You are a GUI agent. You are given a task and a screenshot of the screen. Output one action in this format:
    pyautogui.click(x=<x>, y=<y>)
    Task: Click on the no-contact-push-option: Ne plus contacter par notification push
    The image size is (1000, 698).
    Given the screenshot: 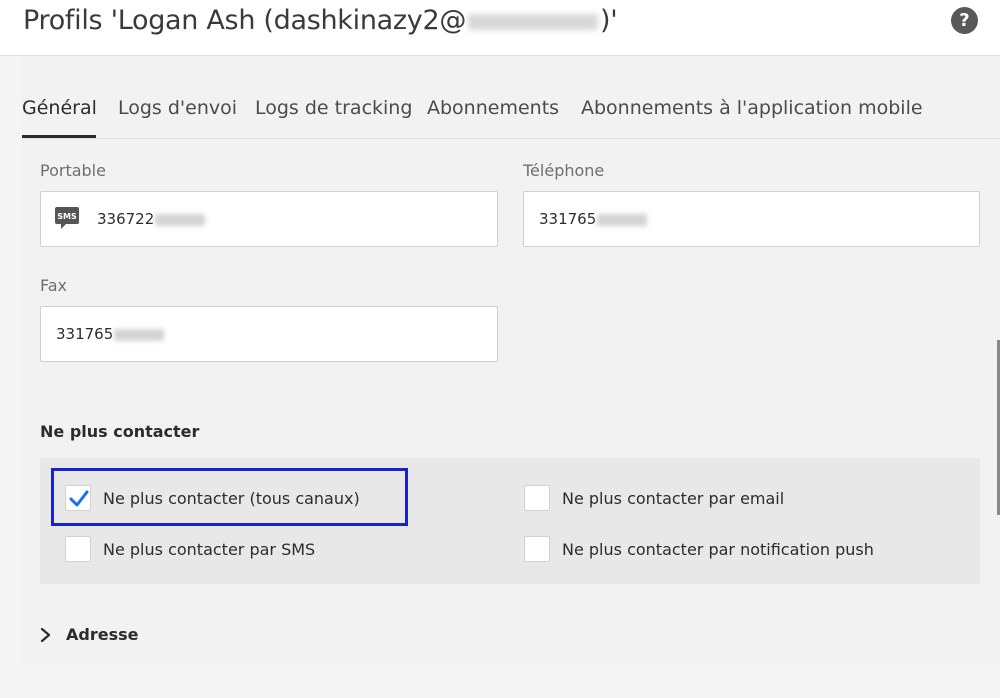 What is the action you would take?
    pyautogui.click(x=699, y=549)
    